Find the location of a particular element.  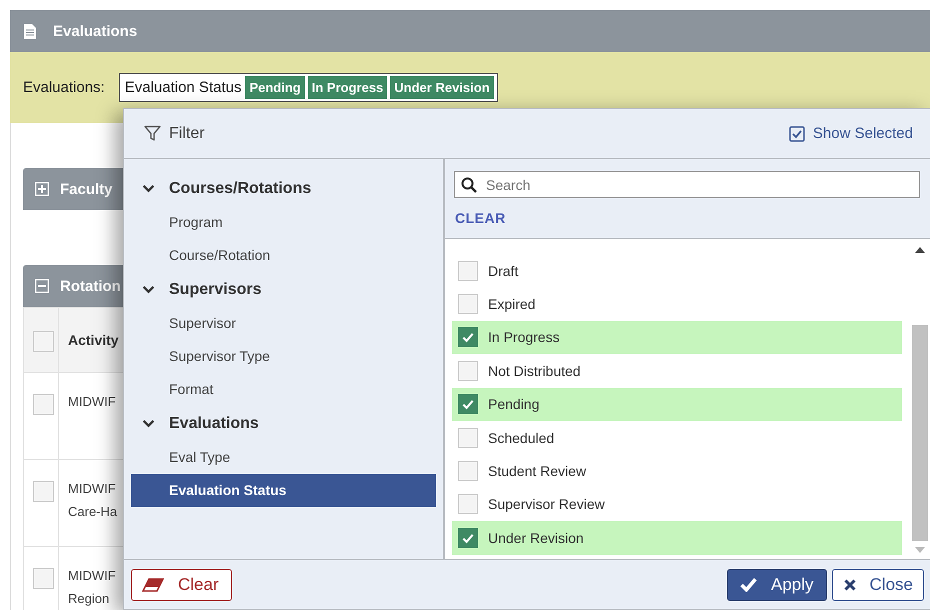

status-option: Pending is located at coordinates (677, 404).